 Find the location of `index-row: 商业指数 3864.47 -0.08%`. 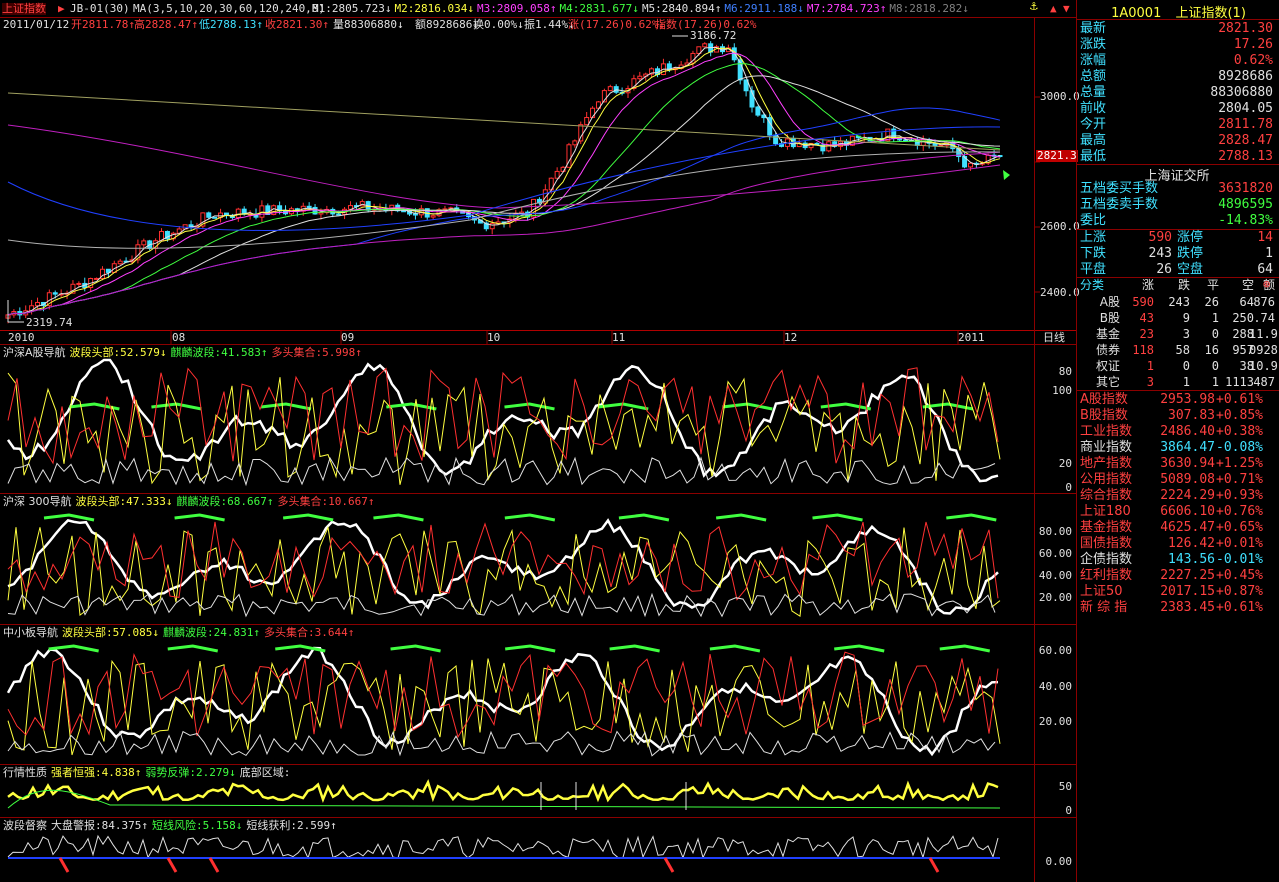

index-row: 商业指数 3864.47 -0.08% is located at coordinates (1177, 448).